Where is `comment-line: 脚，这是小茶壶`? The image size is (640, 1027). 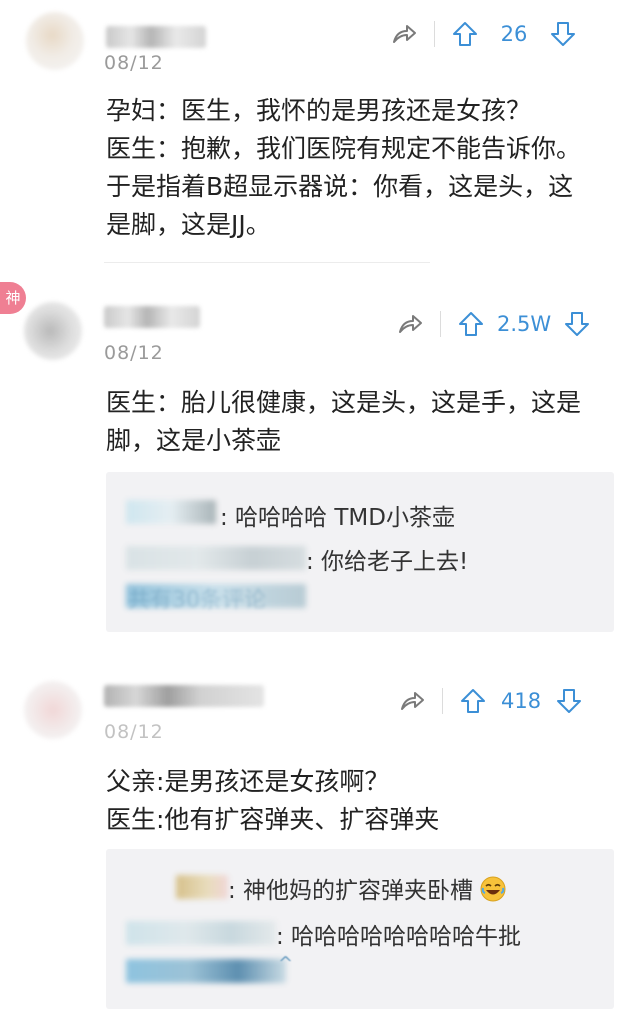
comment-line: 脚，这是小茶壶 is located at coordinates (194, 440).